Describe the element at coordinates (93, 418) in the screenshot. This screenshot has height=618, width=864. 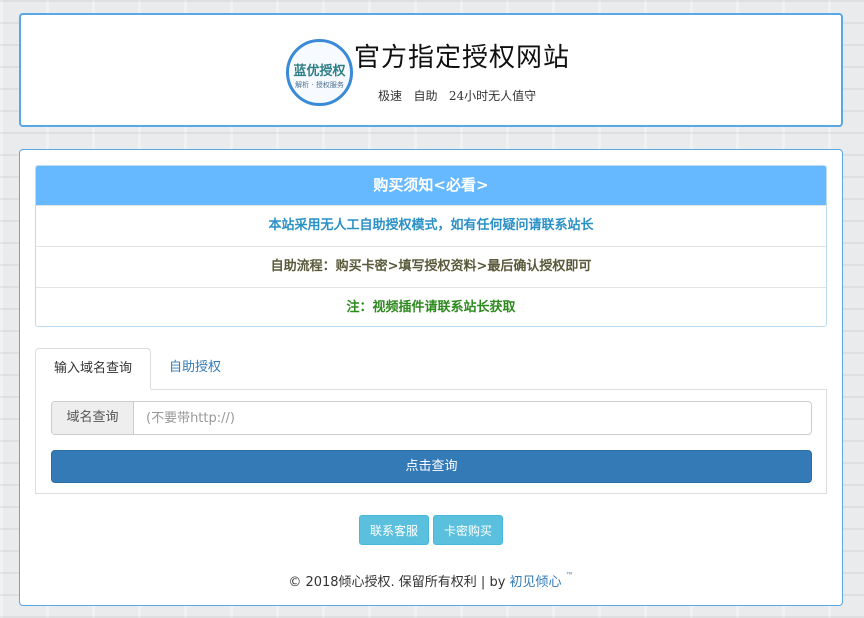
I see `domain-query-label: 域名查询` at that location.